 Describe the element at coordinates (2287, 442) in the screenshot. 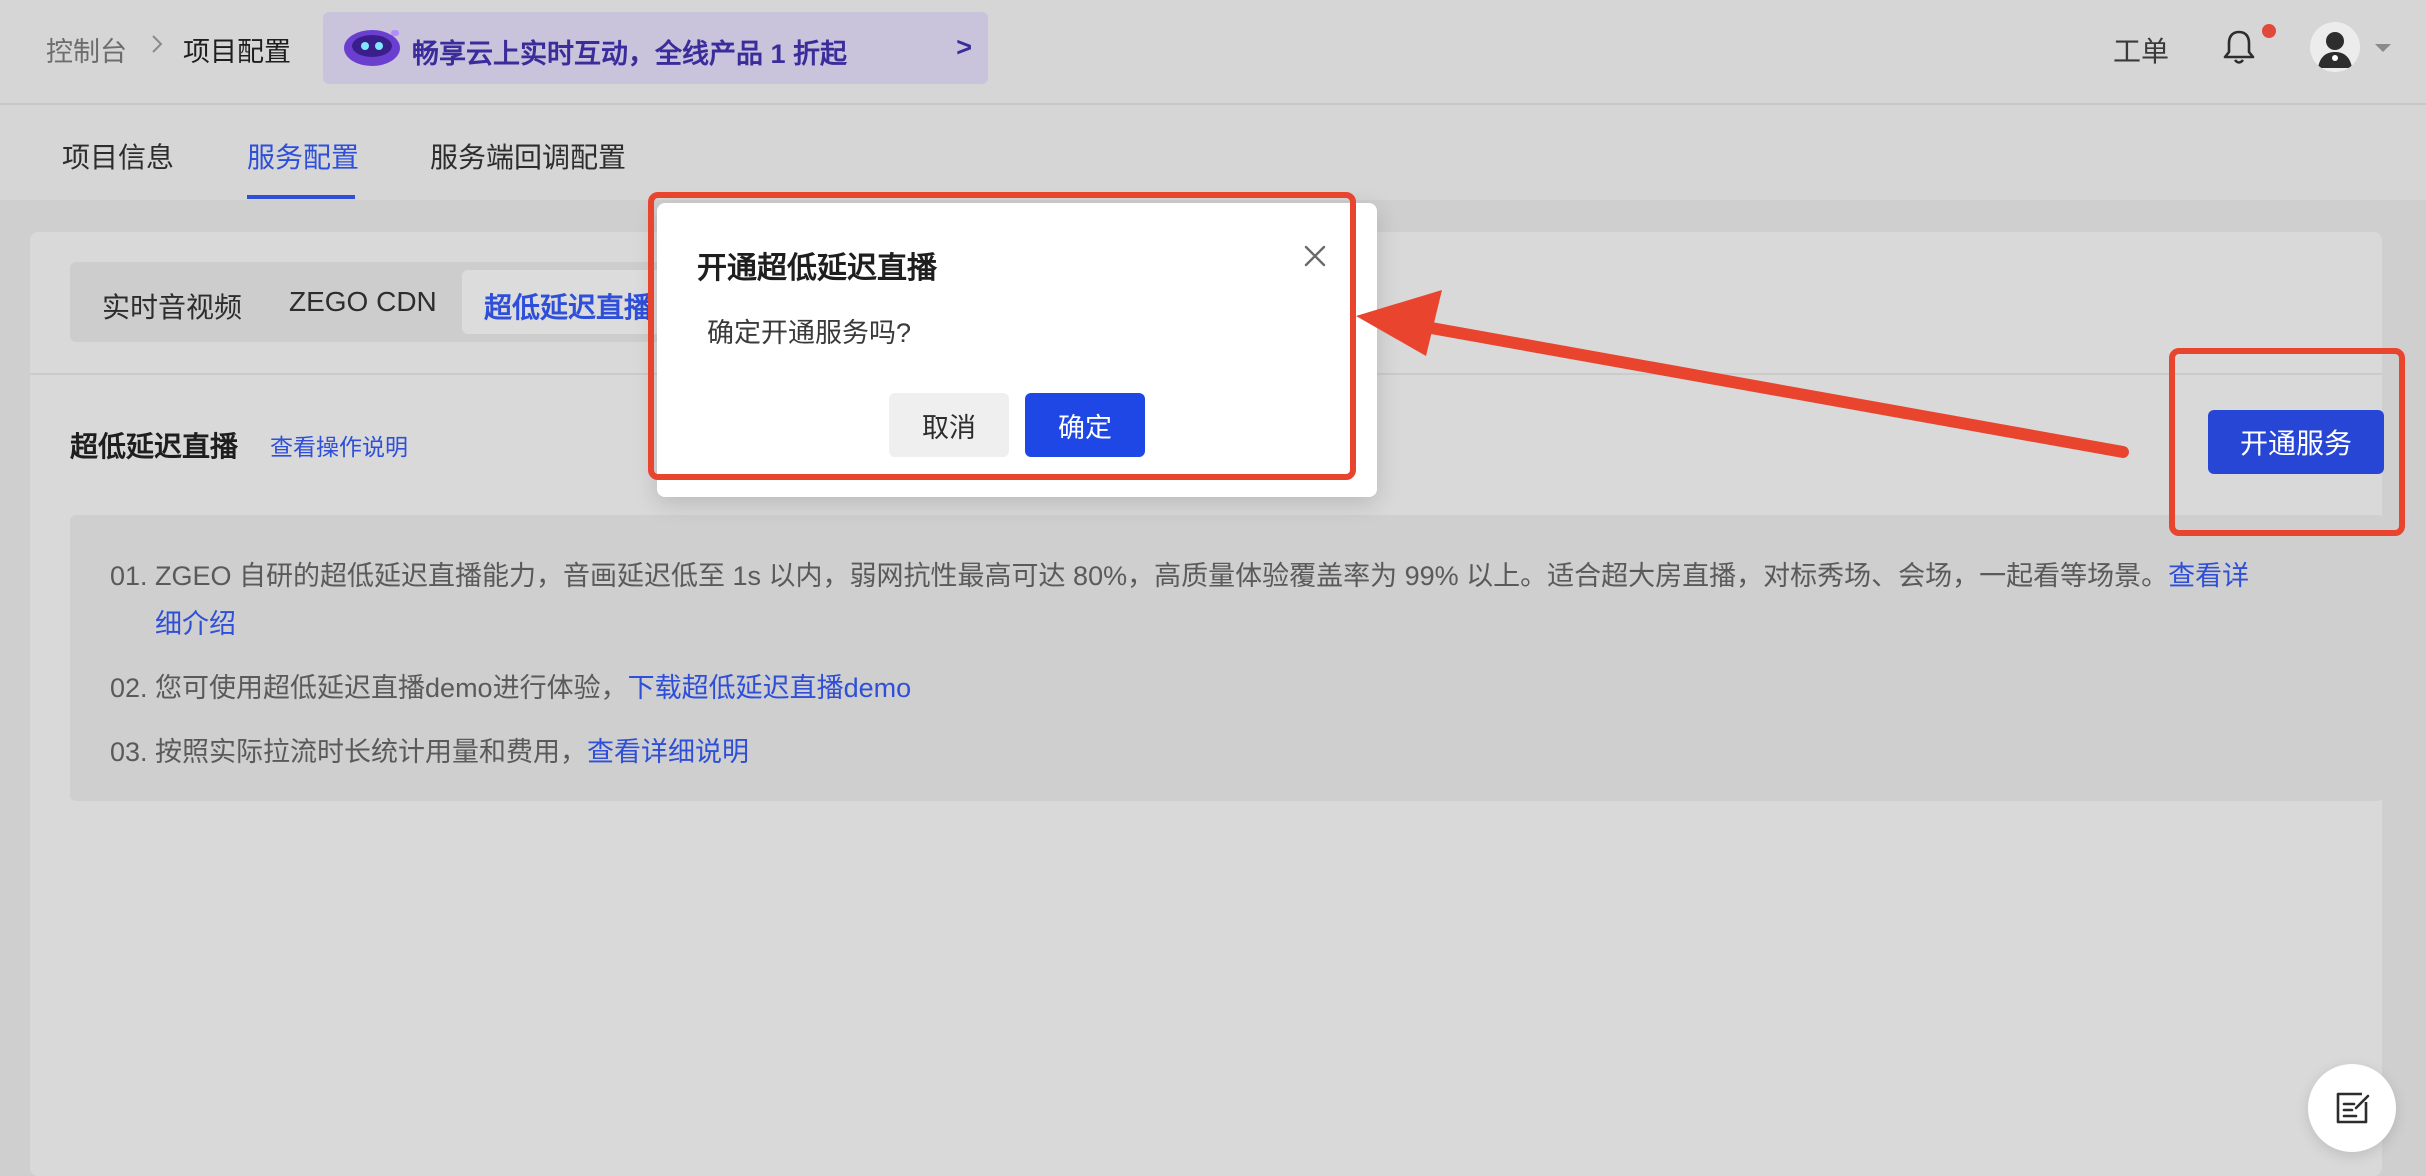

I see `button-highlight-box` at that location.